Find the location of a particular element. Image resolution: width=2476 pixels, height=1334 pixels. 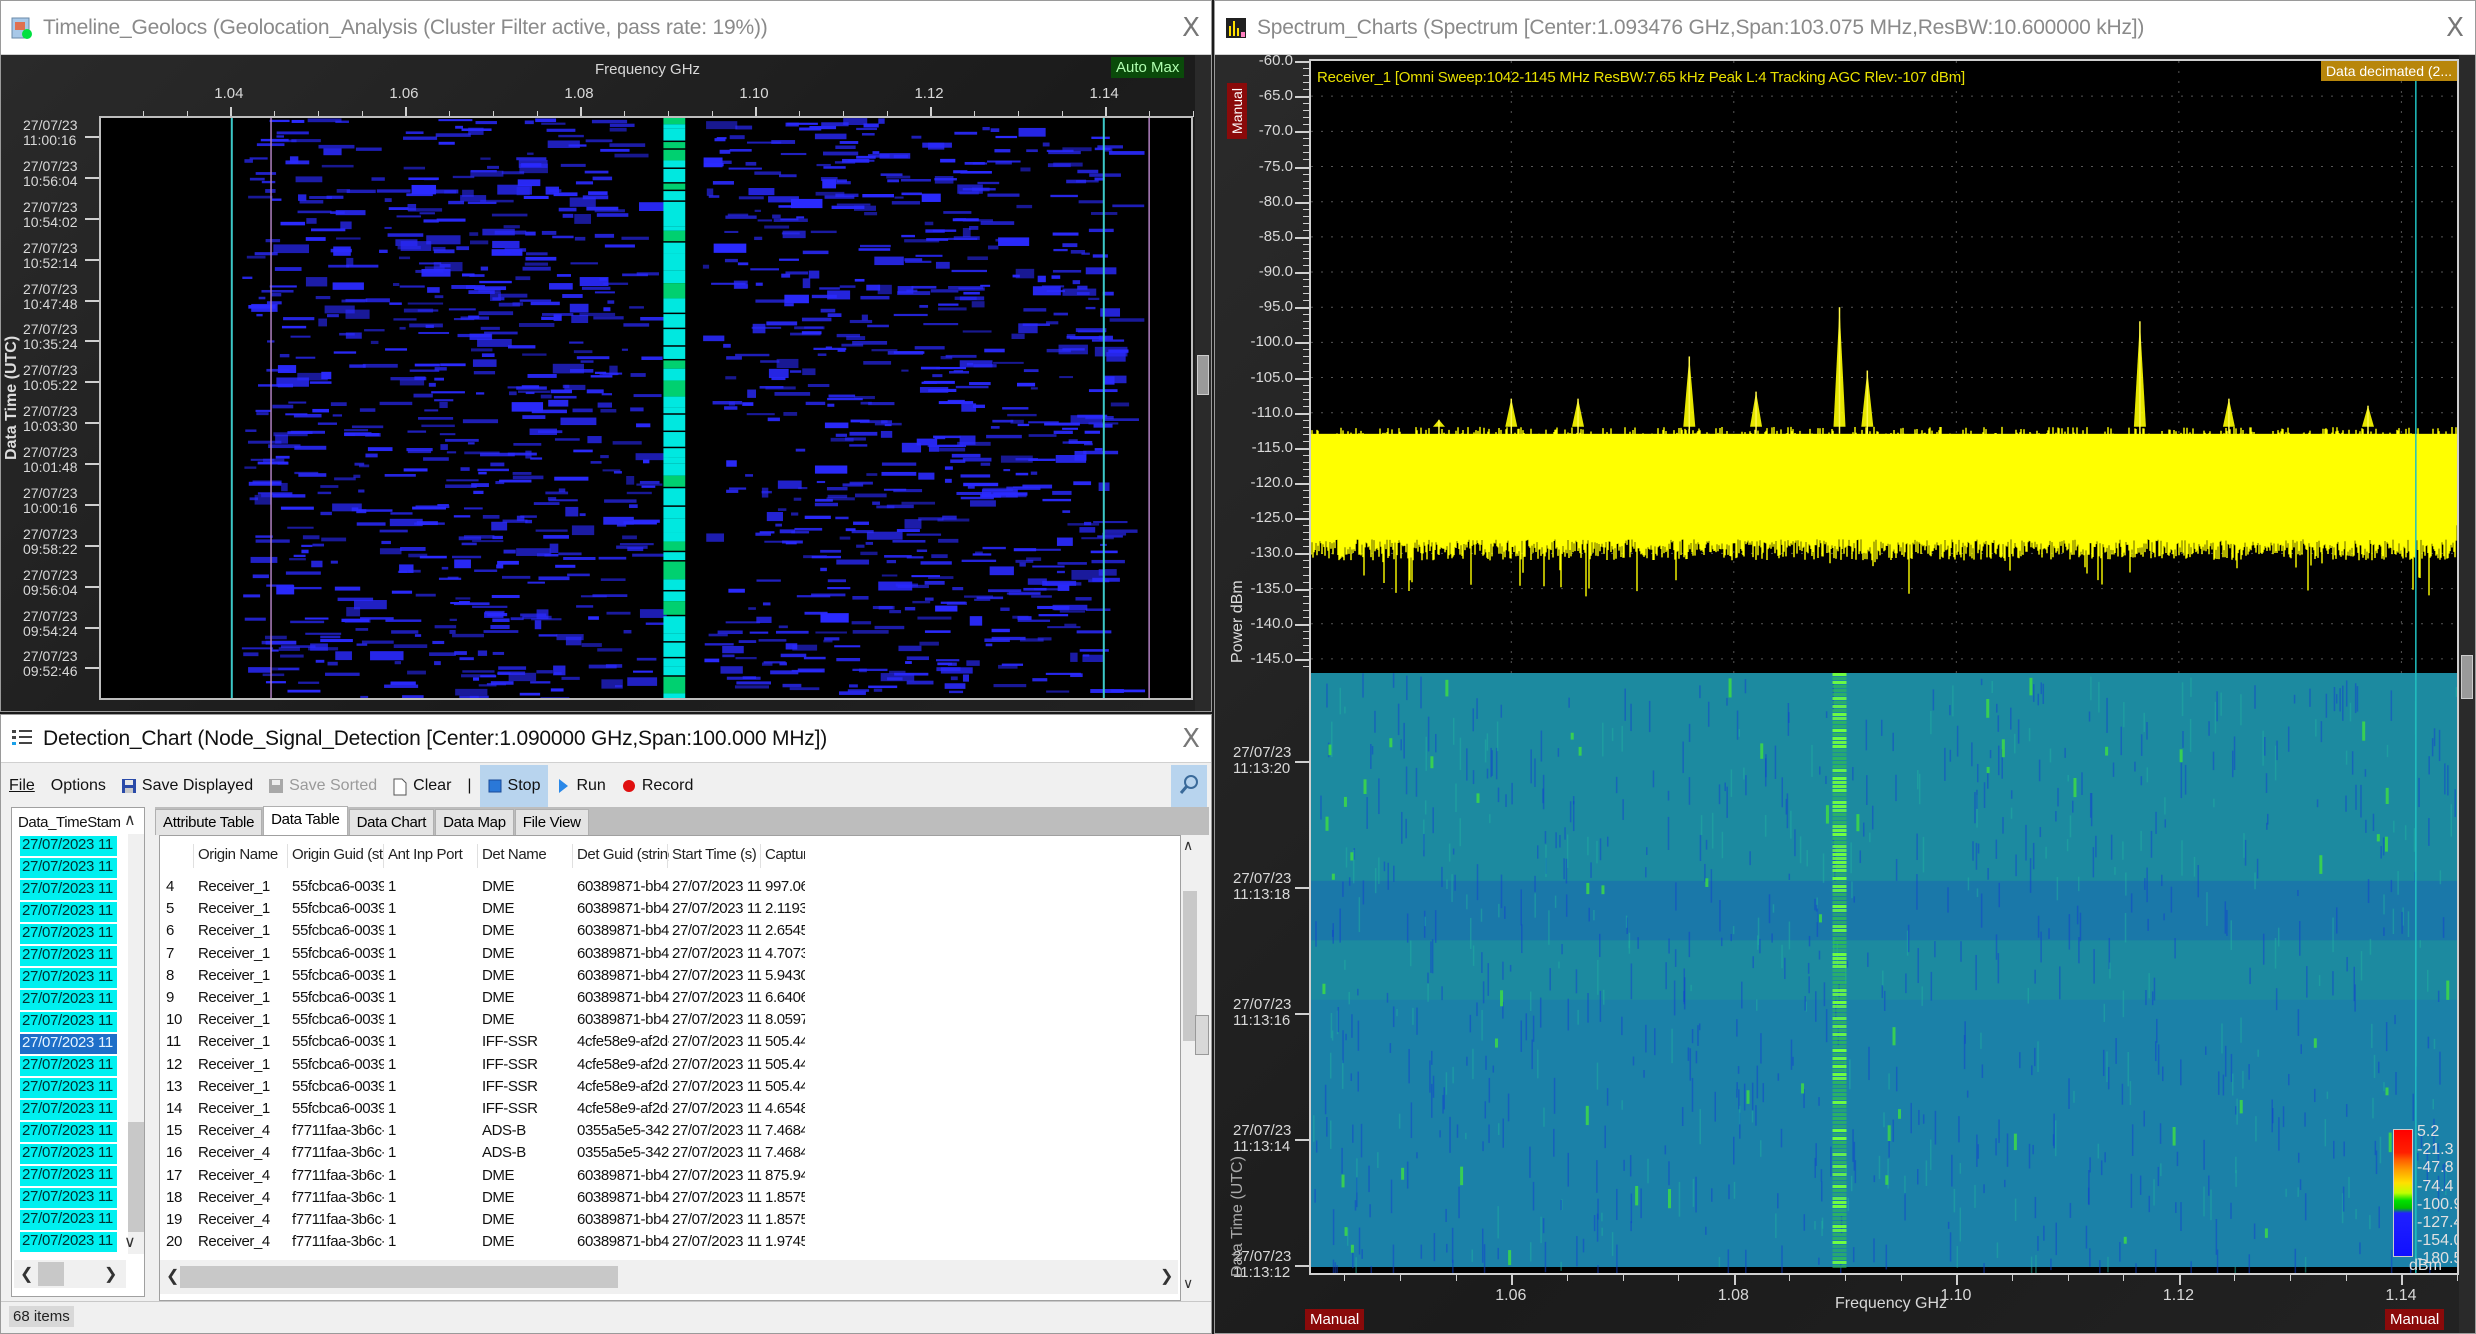

column-header: Origin Guid (string) is located at coordinates (338, 854).